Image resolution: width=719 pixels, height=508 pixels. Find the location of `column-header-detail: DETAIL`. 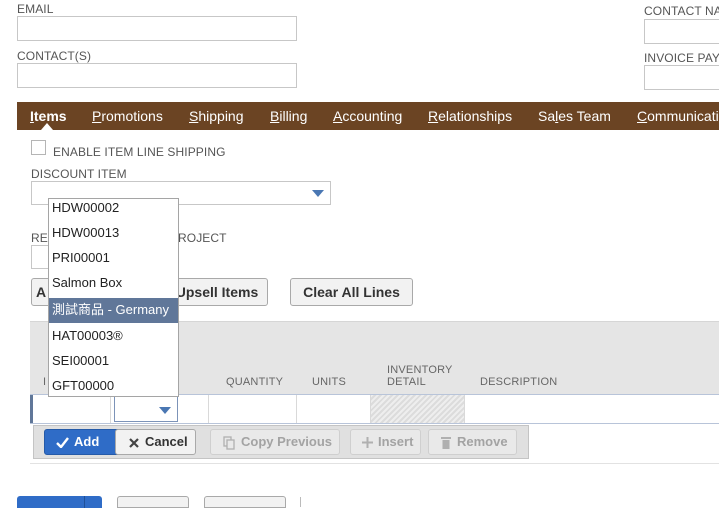

column-header-detail: DETAIL is located at coordinates (406, 382).